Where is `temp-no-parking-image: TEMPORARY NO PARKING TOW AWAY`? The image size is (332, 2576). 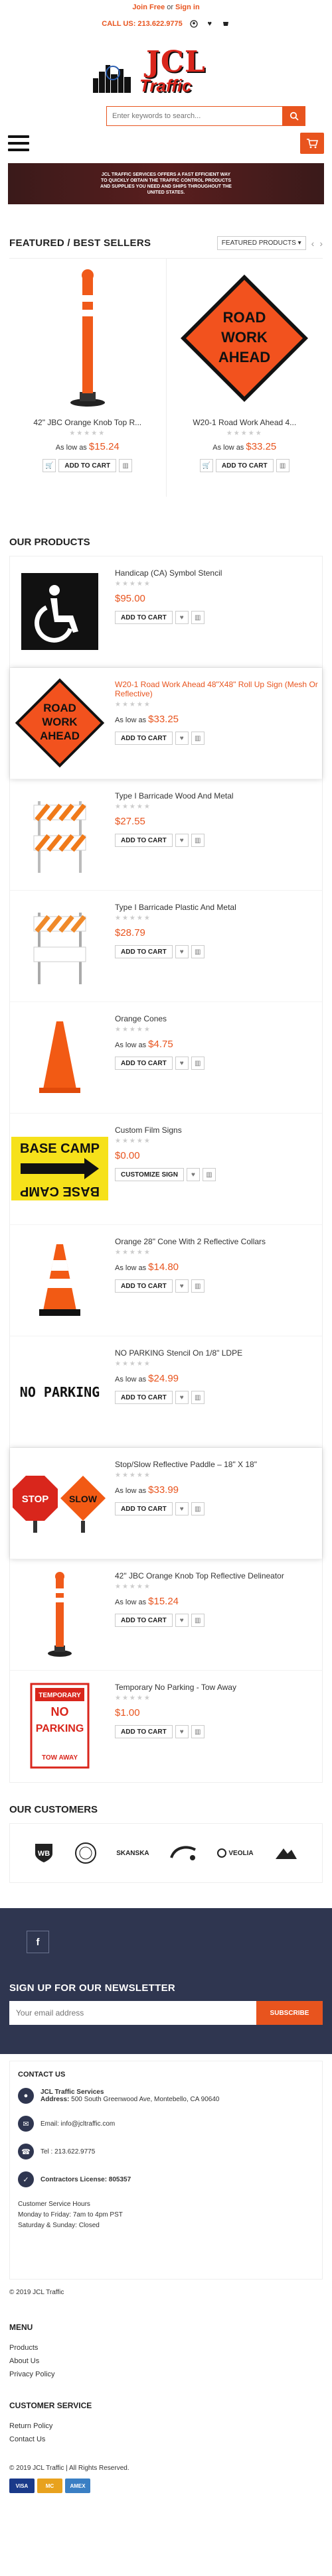
temp-no-parking-image: TEMPORARY NO PARKING TOW AWAY is located at coordinates (60, 1726).